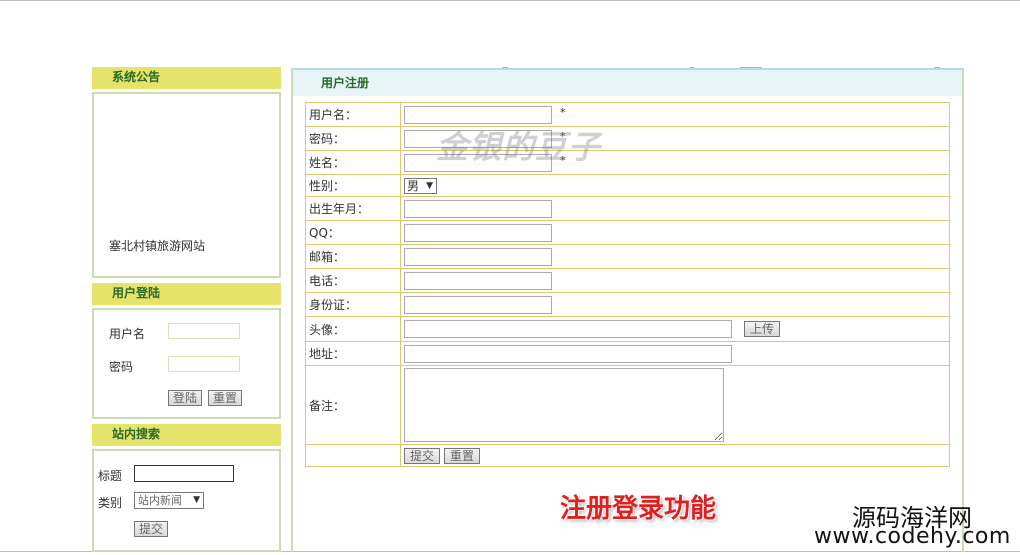 This screenshot has width=1020, height=555. Describe the element at coordinates (627, 232) in the screenshot. I see `form-row-qq: QQ：` at that location.